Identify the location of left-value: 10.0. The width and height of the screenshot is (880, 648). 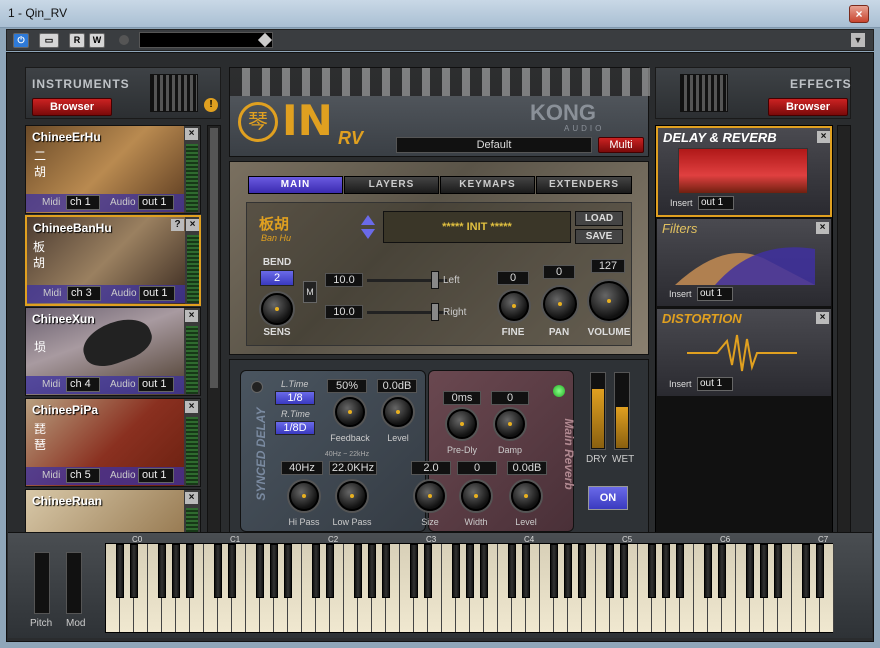
(344, 280).